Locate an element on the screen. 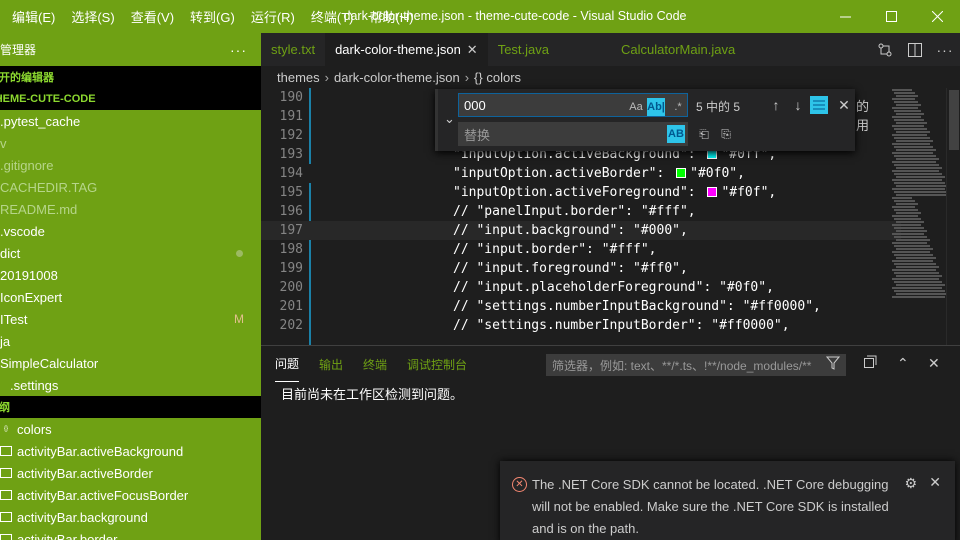 The image size is (960, 540). match-case-toggle: Aa is located at coordinates (636, 107).